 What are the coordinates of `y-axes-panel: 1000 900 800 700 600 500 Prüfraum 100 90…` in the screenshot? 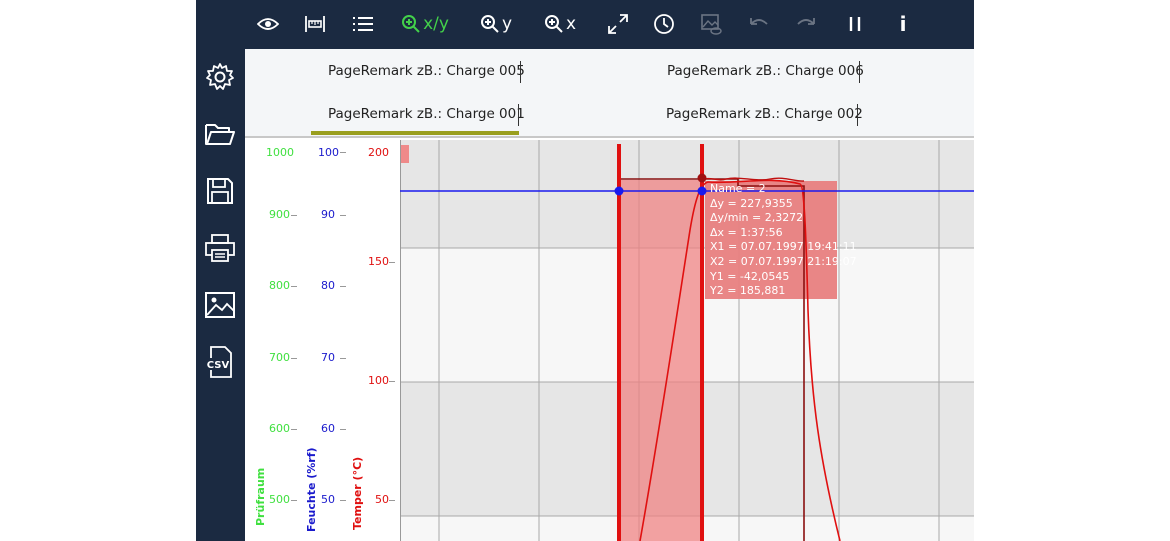 It's located at (322, 340).